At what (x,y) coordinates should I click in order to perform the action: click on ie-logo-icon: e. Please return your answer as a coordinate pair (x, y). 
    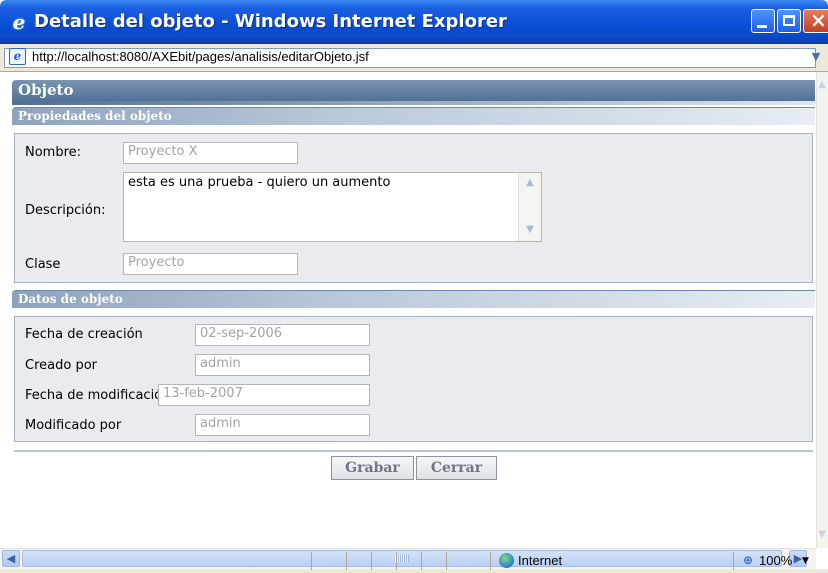
    Looking at the image, I should click on (19, 22).